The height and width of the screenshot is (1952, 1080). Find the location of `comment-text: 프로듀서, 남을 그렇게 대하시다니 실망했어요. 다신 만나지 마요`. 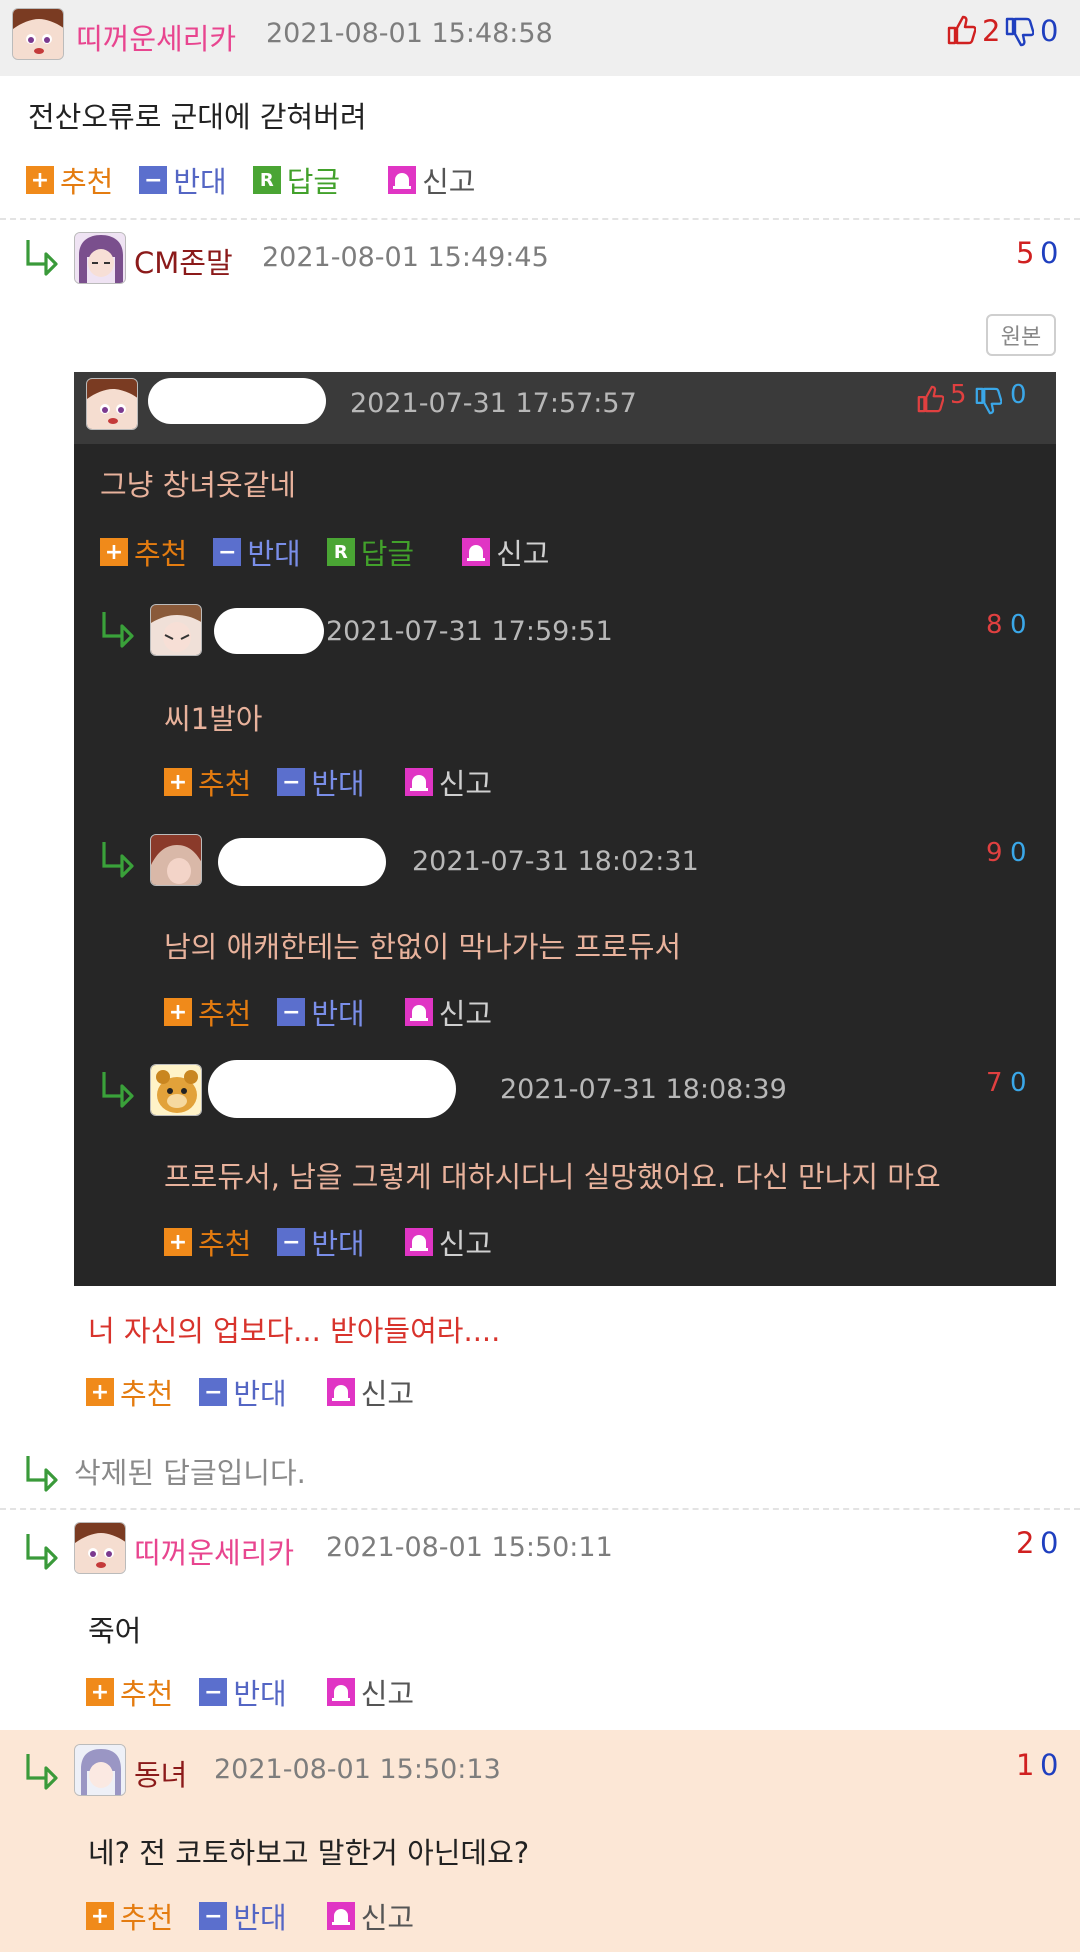

comment-text: 프로듀서, 남을 그렇게 대하시다니 실망했어요. 다신 만나지 마요 is located at coordinates (552, 1177).